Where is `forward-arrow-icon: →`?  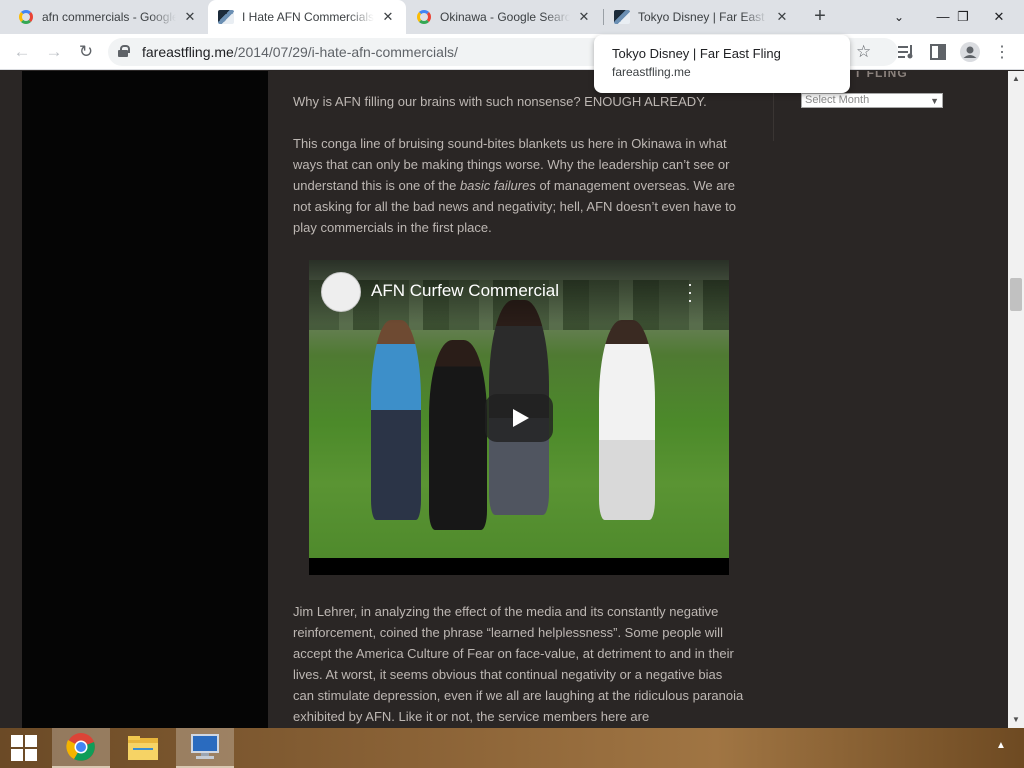
forward-arrow-icon: → is located at coordinates (54, 52).